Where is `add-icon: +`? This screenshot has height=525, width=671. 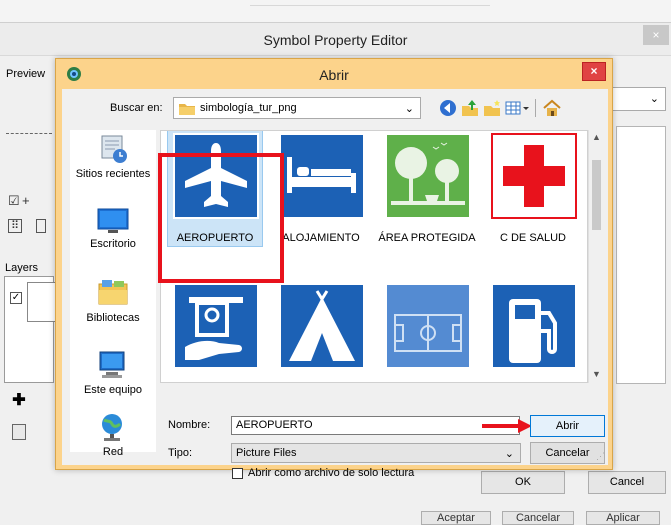
add-icon: + is located at coordinates (26, 200).